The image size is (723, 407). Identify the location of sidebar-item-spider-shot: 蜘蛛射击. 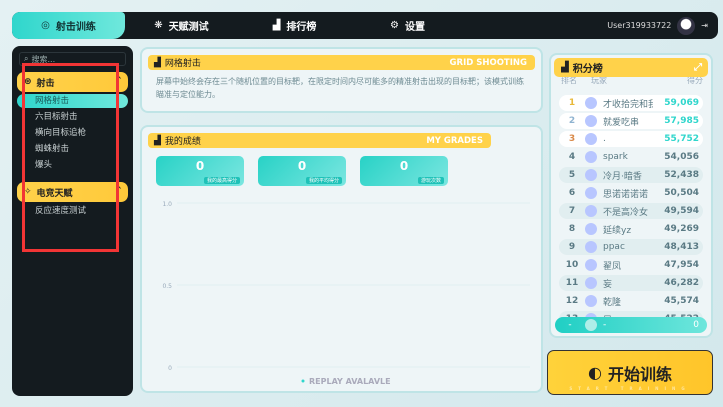
(72, 149).